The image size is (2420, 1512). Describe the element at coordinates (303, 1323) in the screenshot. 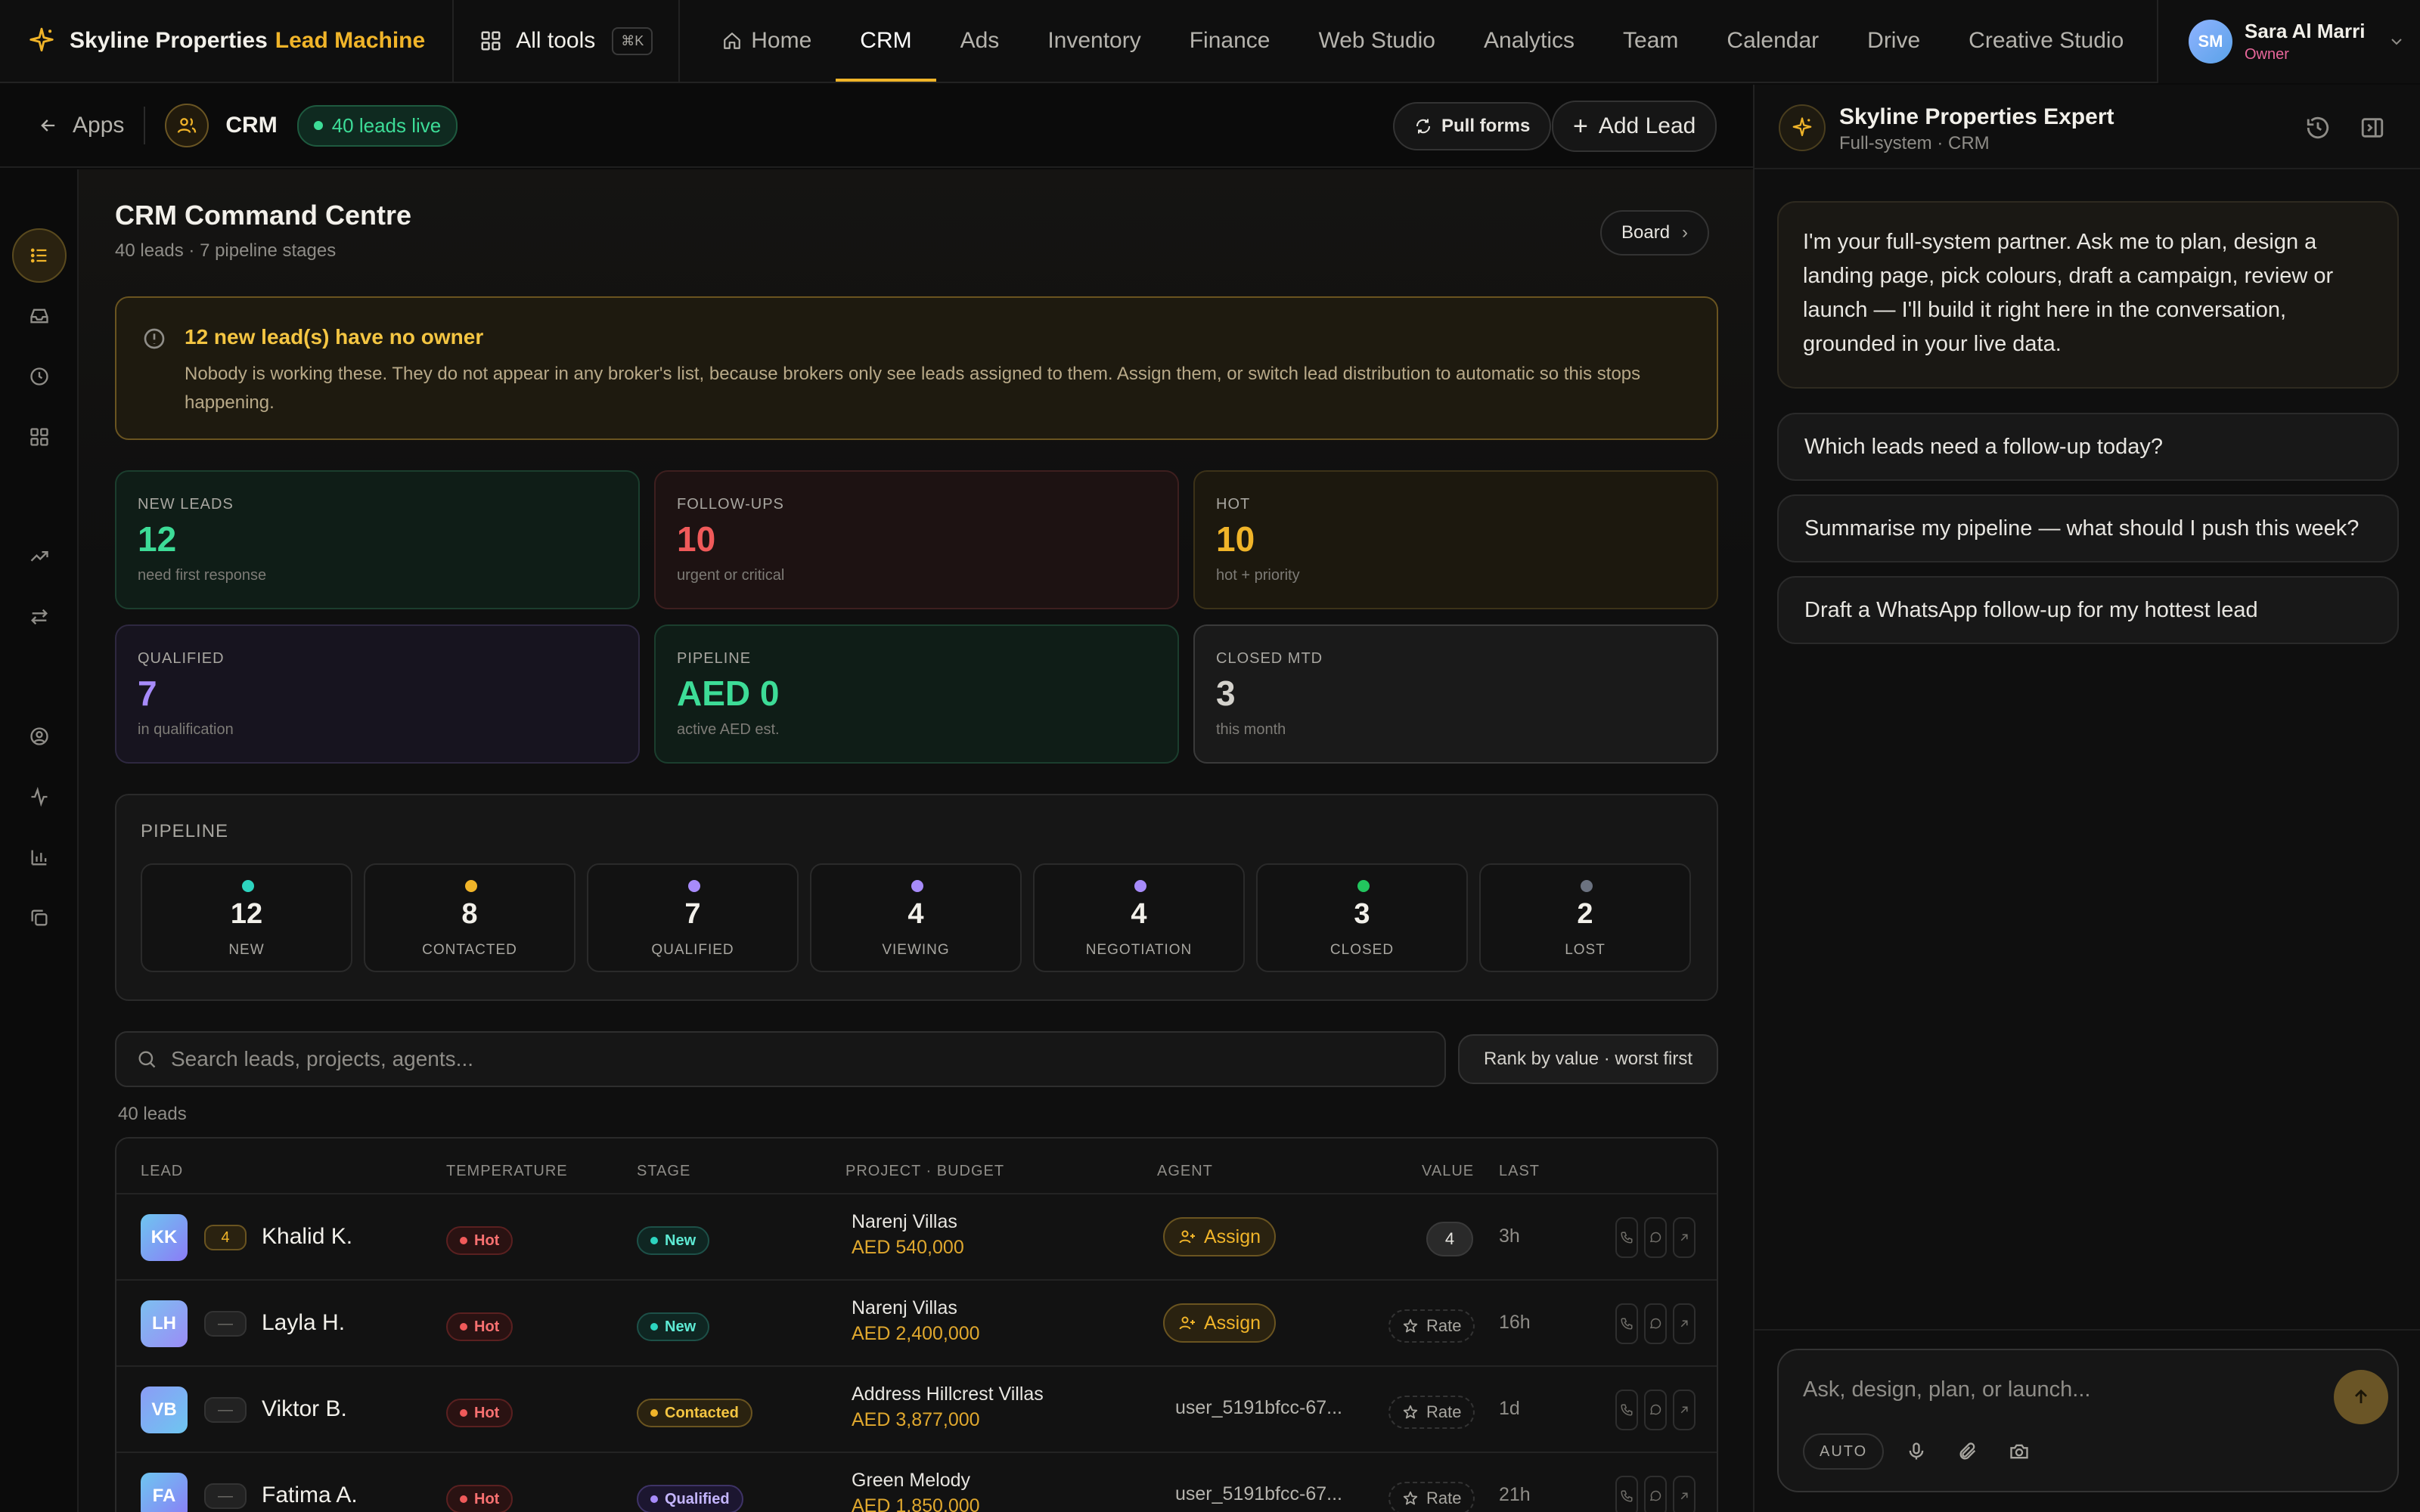

I see `lead-name: Layla H.` at that location.